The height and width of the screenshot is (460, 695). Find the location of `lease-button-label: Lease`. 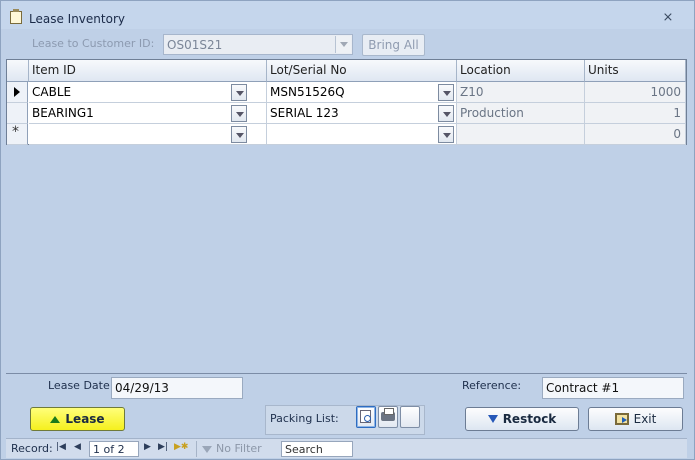

lease-button-label: Lease is located at coordinates (85, 419).